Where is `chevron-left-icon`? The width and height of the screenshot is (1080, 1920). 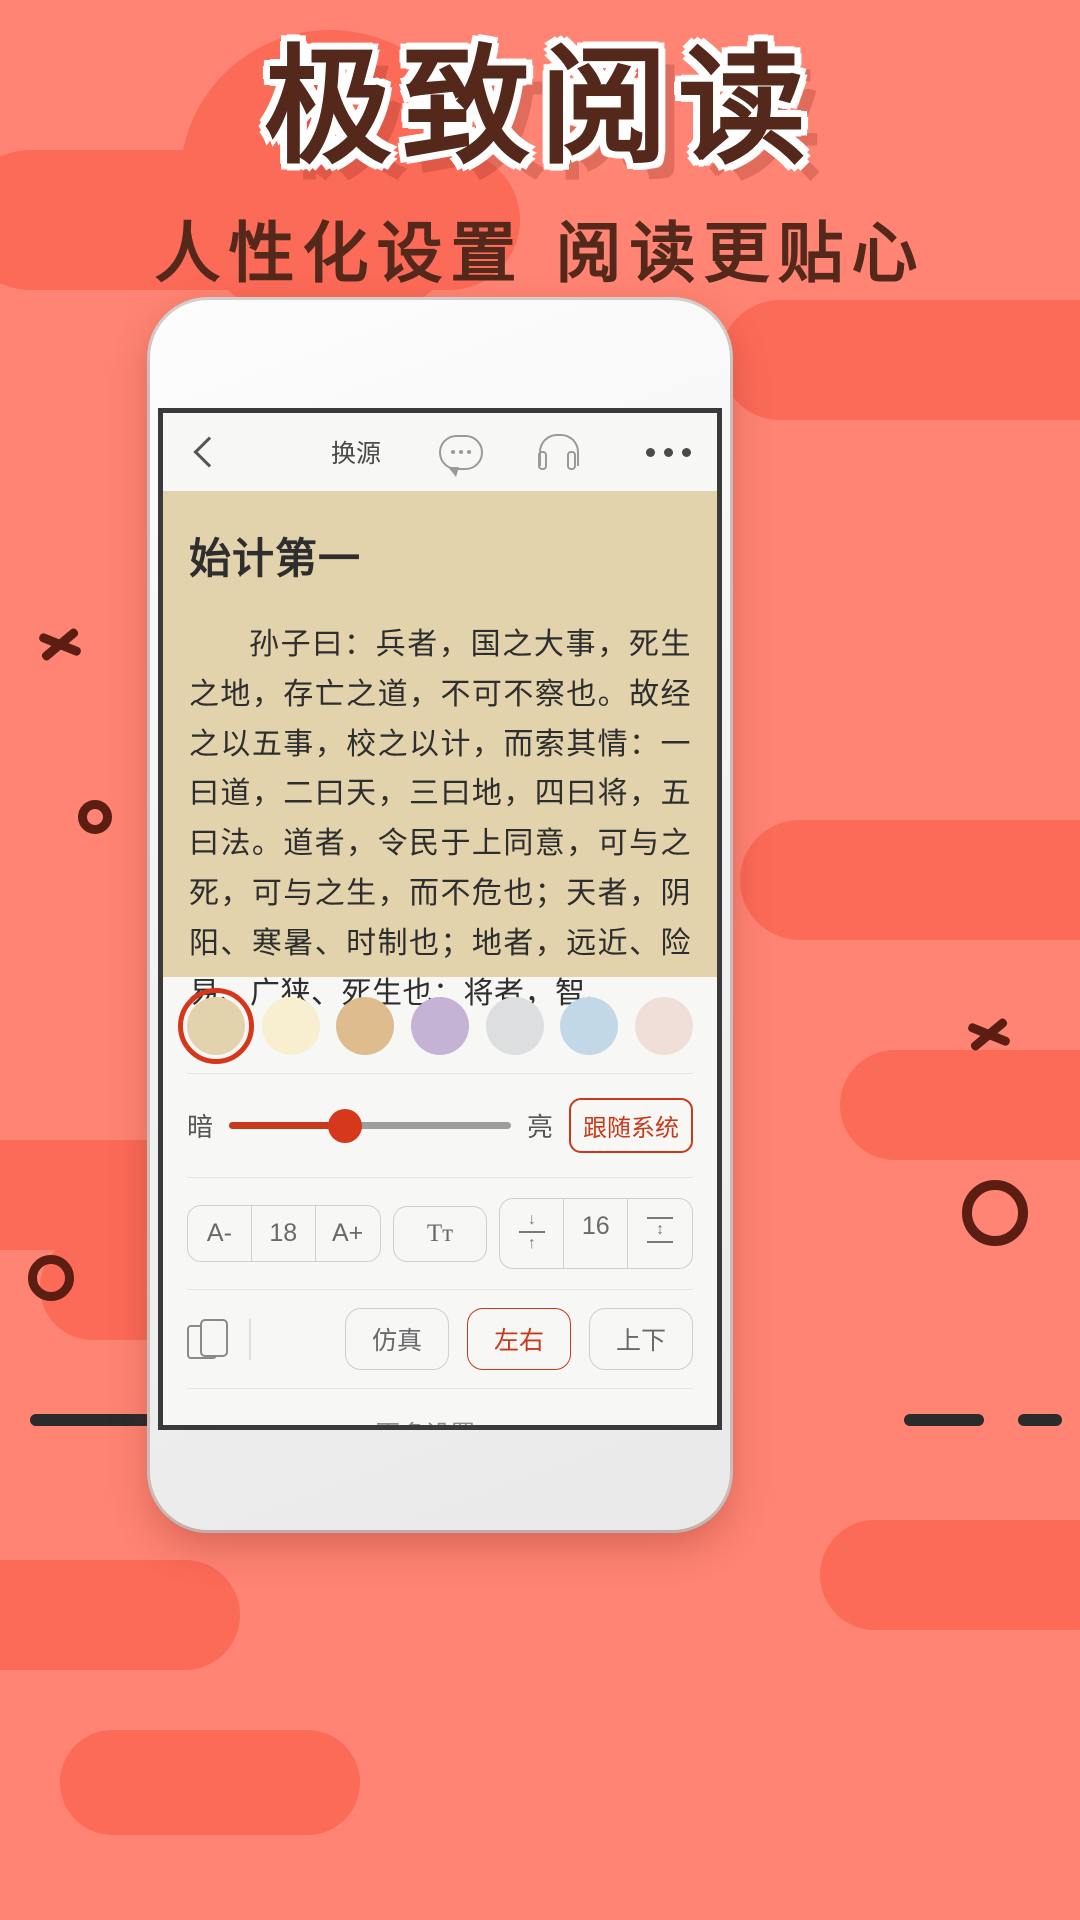 chevron-left-icon is located at coordinates (204, 452).